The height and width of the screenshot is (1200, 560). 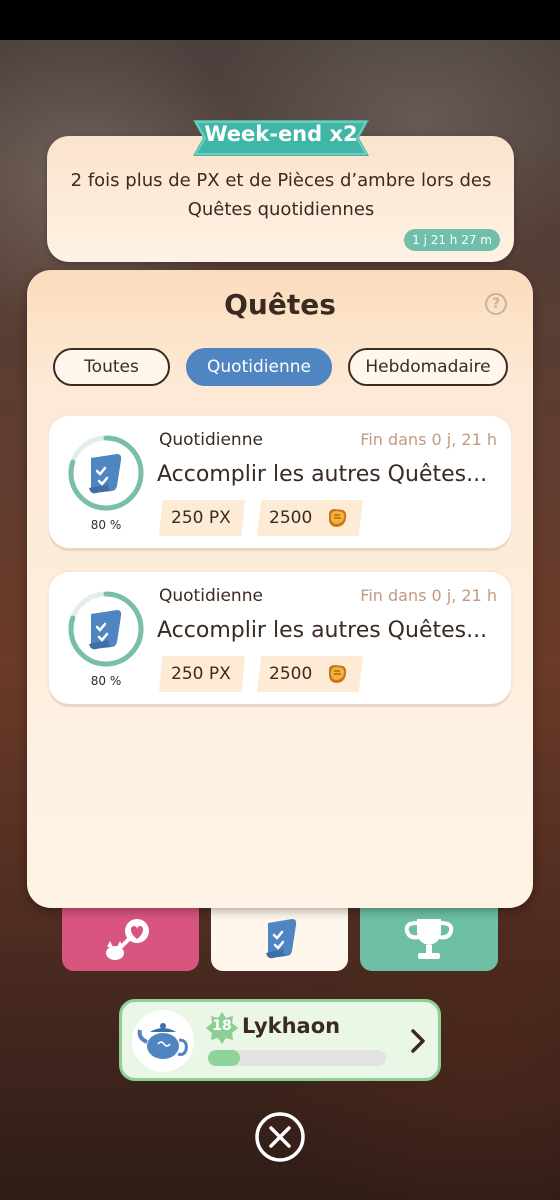 What do you see at coordinates (127, 939) in the screenshot?
I see `heart-flower-icon` at bounding box center [127, 939].